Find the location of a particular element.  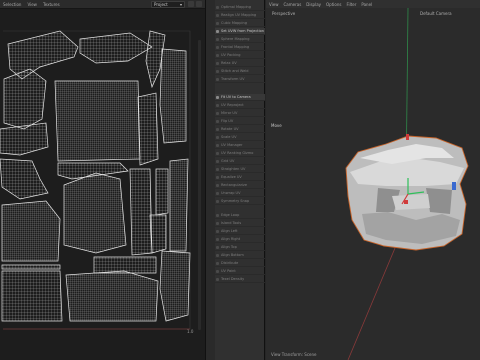

tool-item-label: UV Manager is located at coordinates (232, 145).